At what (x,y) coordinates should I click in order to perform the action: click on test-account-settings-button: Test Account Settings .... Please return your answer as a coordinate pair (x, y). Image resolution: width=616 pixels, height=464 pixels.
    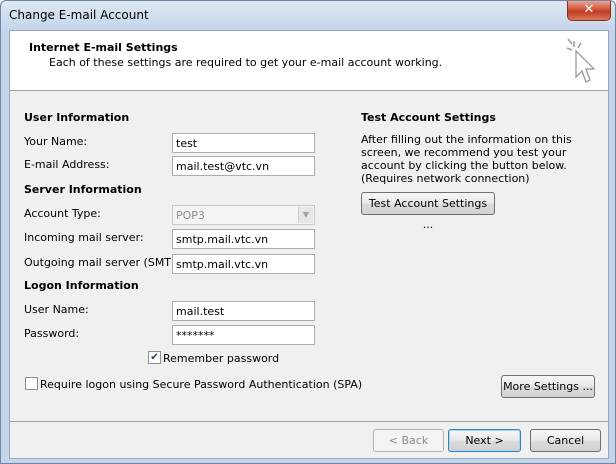
    Looking at the image, I should click on (428, 211).